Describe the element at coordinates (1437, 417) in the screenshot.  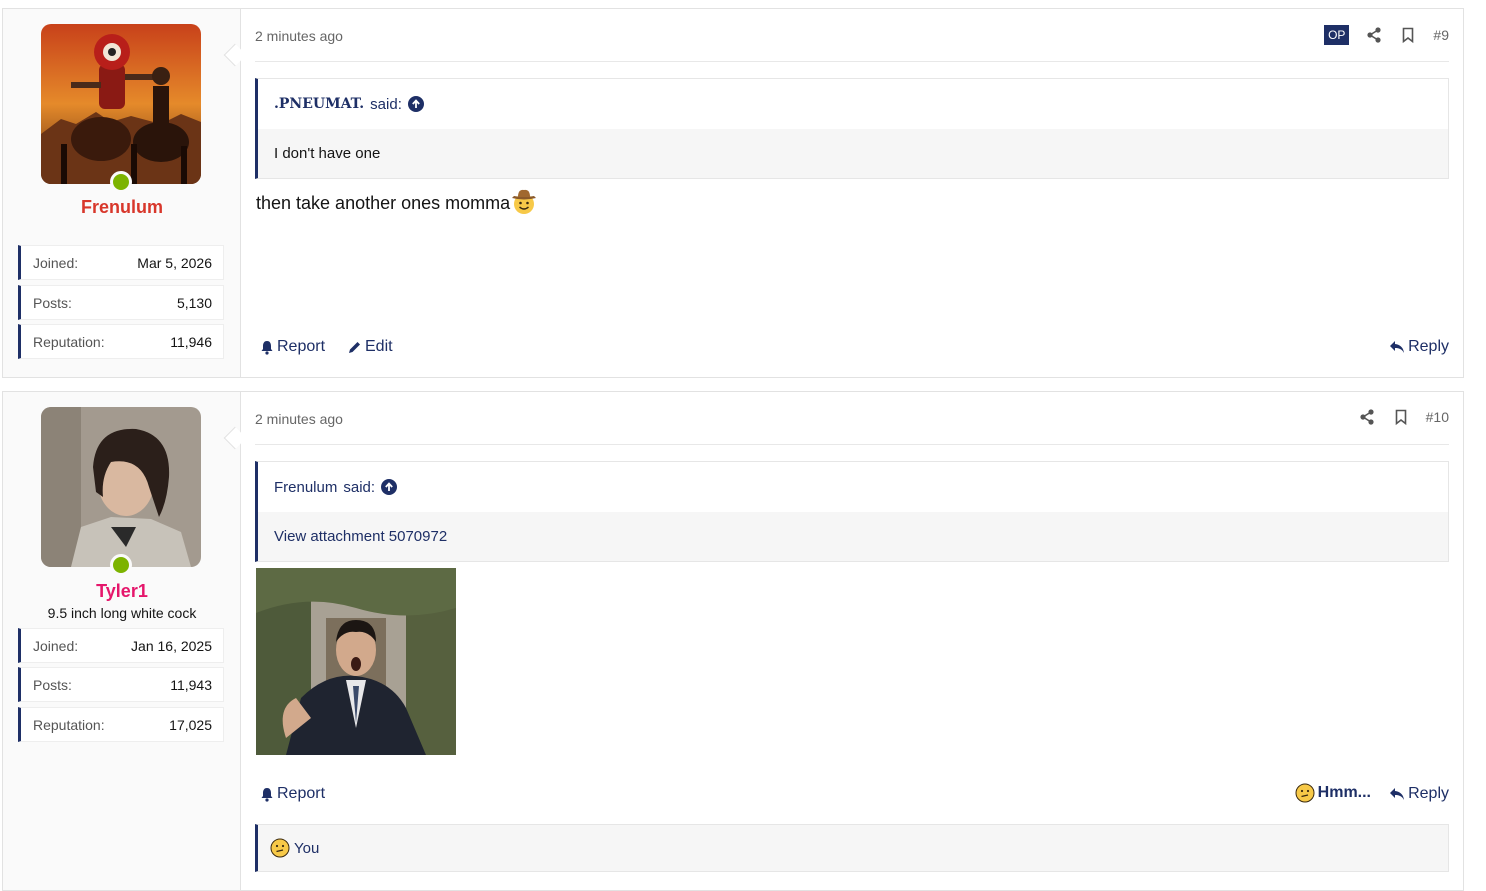
I see `post-number: #10` at that location.